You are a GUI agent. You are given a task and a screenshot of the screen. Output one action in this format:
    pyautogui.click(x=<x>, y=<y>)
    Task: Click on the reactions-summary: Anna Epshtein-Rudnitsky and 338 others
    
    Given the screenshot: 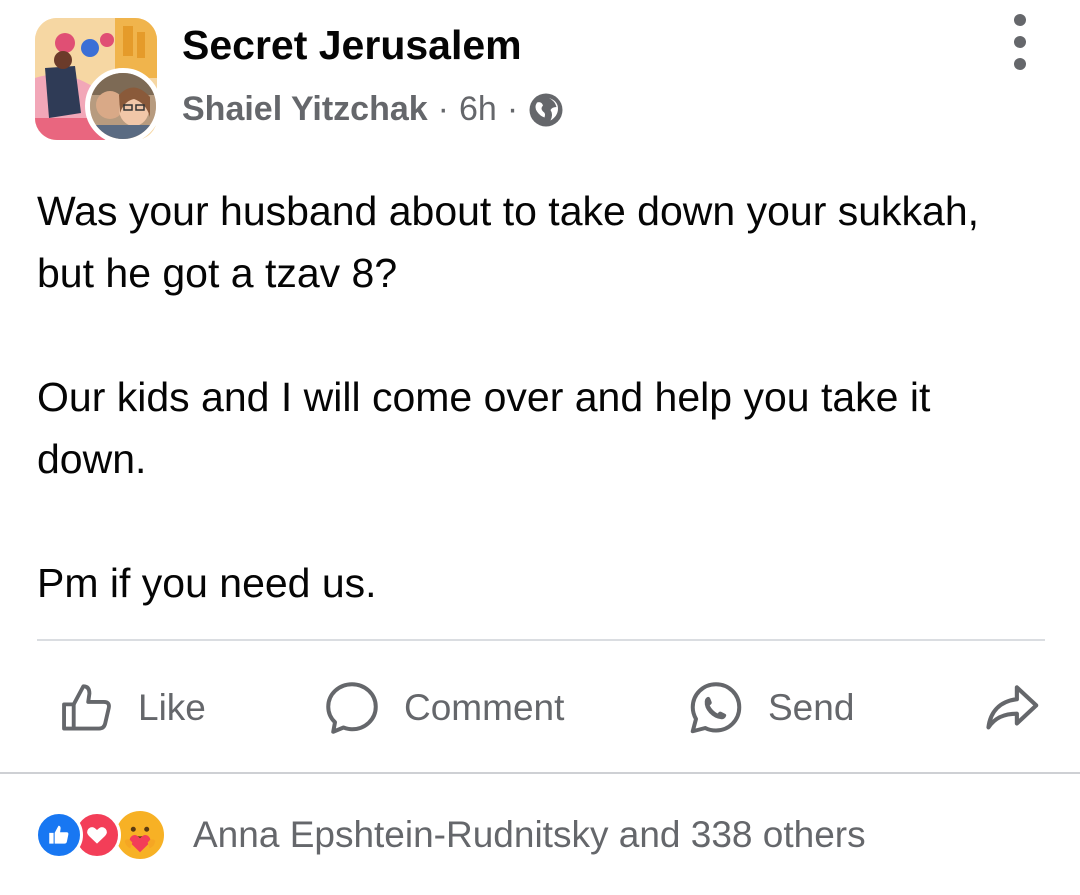 What is the action you would take?
    pyautogui.click(x=450, y=835)
    